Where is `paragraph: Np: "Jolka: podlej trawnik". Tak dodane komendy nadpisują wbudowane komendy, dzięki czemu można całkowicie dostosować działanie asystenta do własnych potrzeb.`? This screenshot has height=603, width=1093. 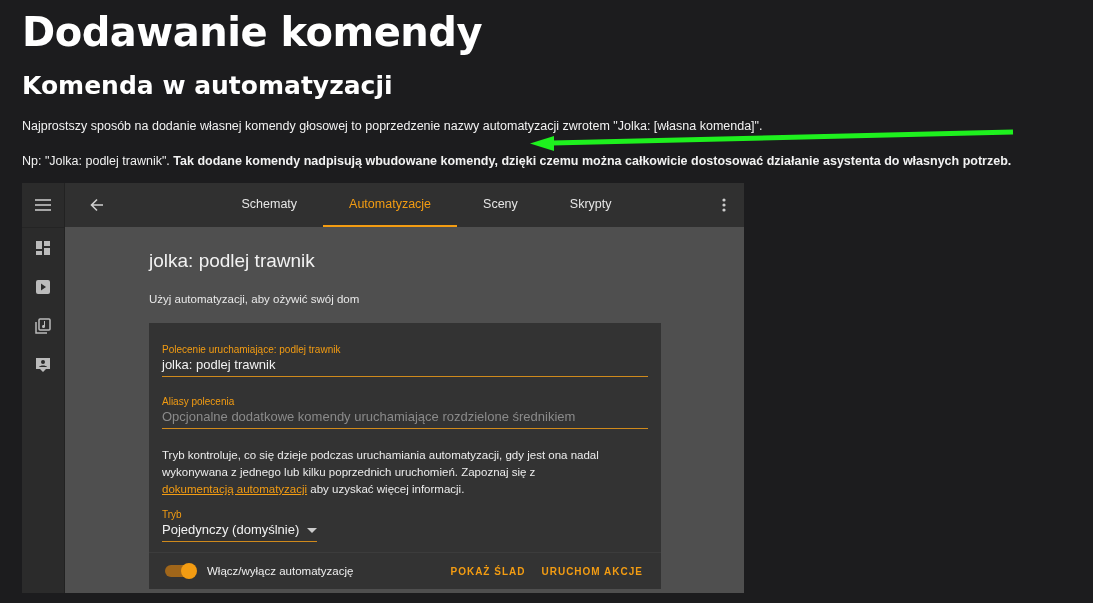 paragraph: Np: "Jolka: podlej trawnik". Tak dodane komendy nadpisują wbudowane komendy, dzięki czemu można całkowicie dostosować działanie asystenta do własnych potrzeb. is located at coordinates (517, 161).